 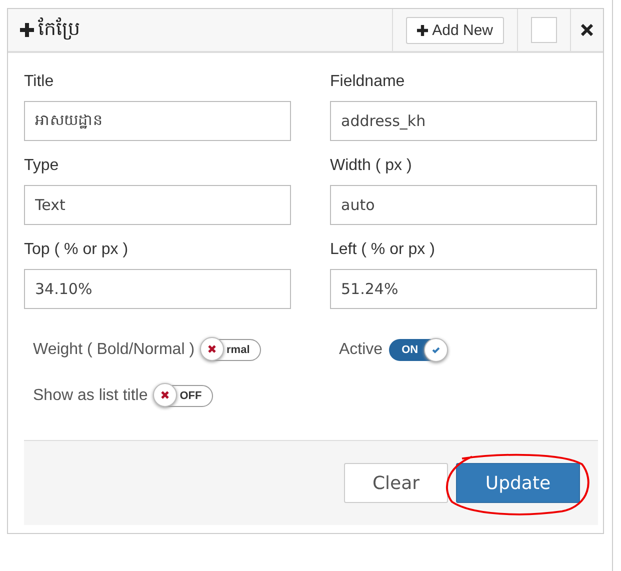 I want to click on input-field: Text, so click(x=157, y=205).